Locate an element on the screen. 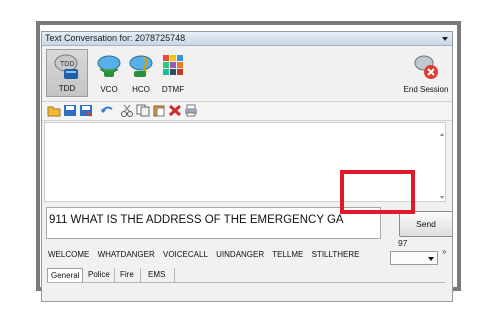 This screenshot has height=333, width=483. svg-text: TDD is located at coordinates (67, 64).